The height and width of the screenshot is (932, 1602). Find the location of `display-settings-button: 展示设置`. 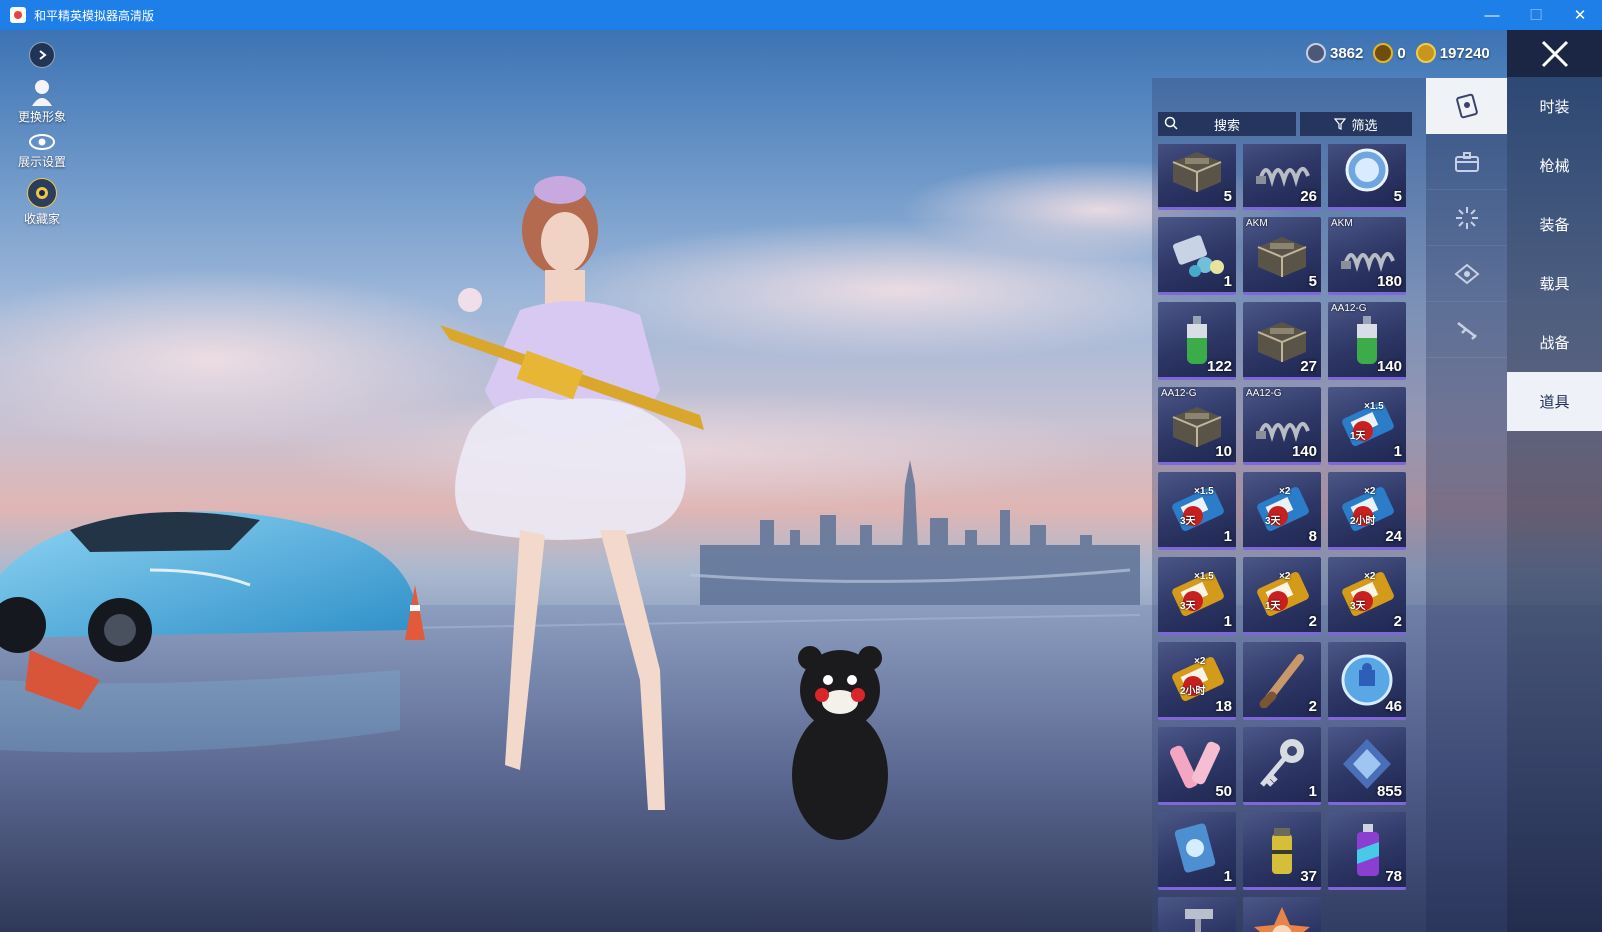

display-settings-button: 展示设置 is located at coordinates (42, 151).